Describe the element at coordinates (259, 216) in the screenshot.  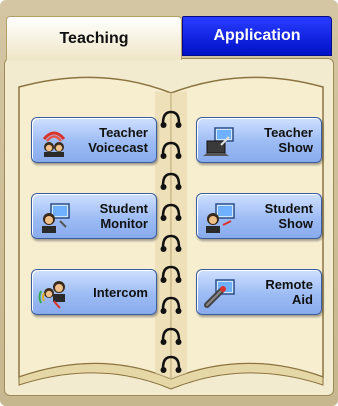
I see `student-show-button: Student Show` at that location.